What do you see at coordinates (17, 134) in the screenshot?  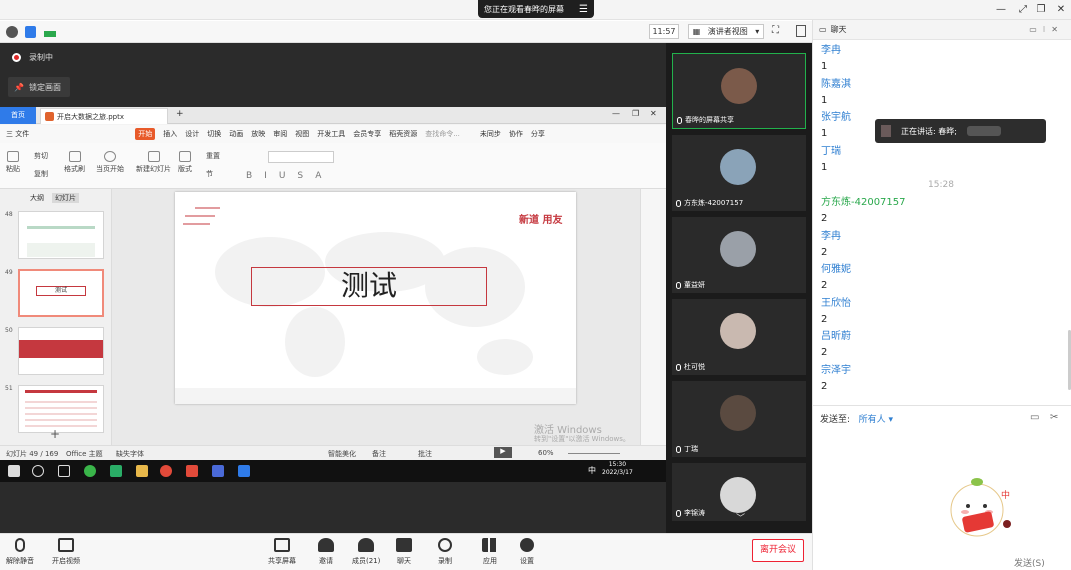 I see `file-menu: 三 文件` at bounding box center [17, 134].